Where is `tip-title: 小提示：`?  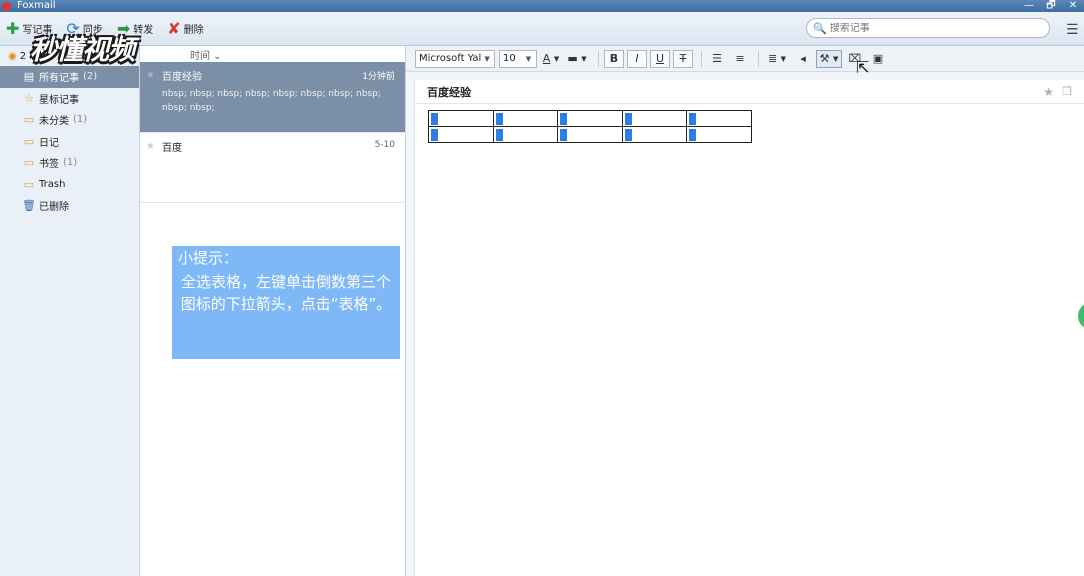
tip-title: 小提示： is located at coordinates (208, 258).